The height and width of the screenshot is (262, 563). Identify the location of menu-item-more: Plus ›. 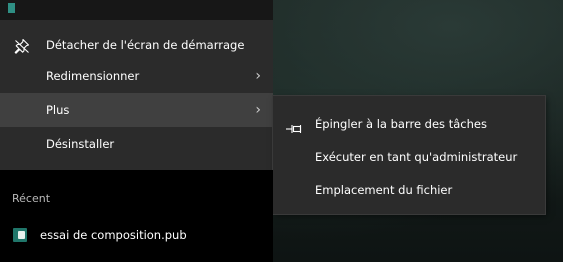
(136, 110).